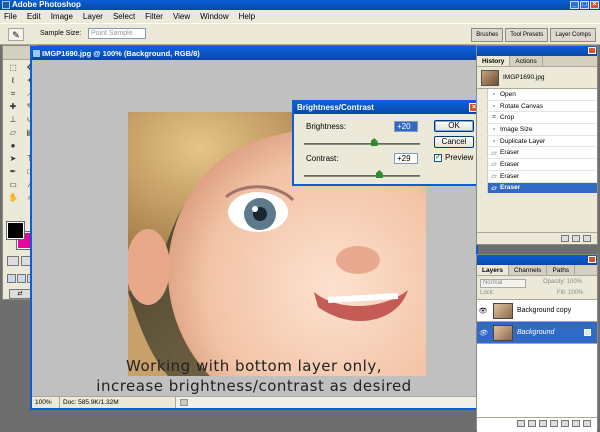 Image resolution: width=600 pixels, height=432 pixels. I want to click on stamp-icon: ⊥, so click(13, 120).